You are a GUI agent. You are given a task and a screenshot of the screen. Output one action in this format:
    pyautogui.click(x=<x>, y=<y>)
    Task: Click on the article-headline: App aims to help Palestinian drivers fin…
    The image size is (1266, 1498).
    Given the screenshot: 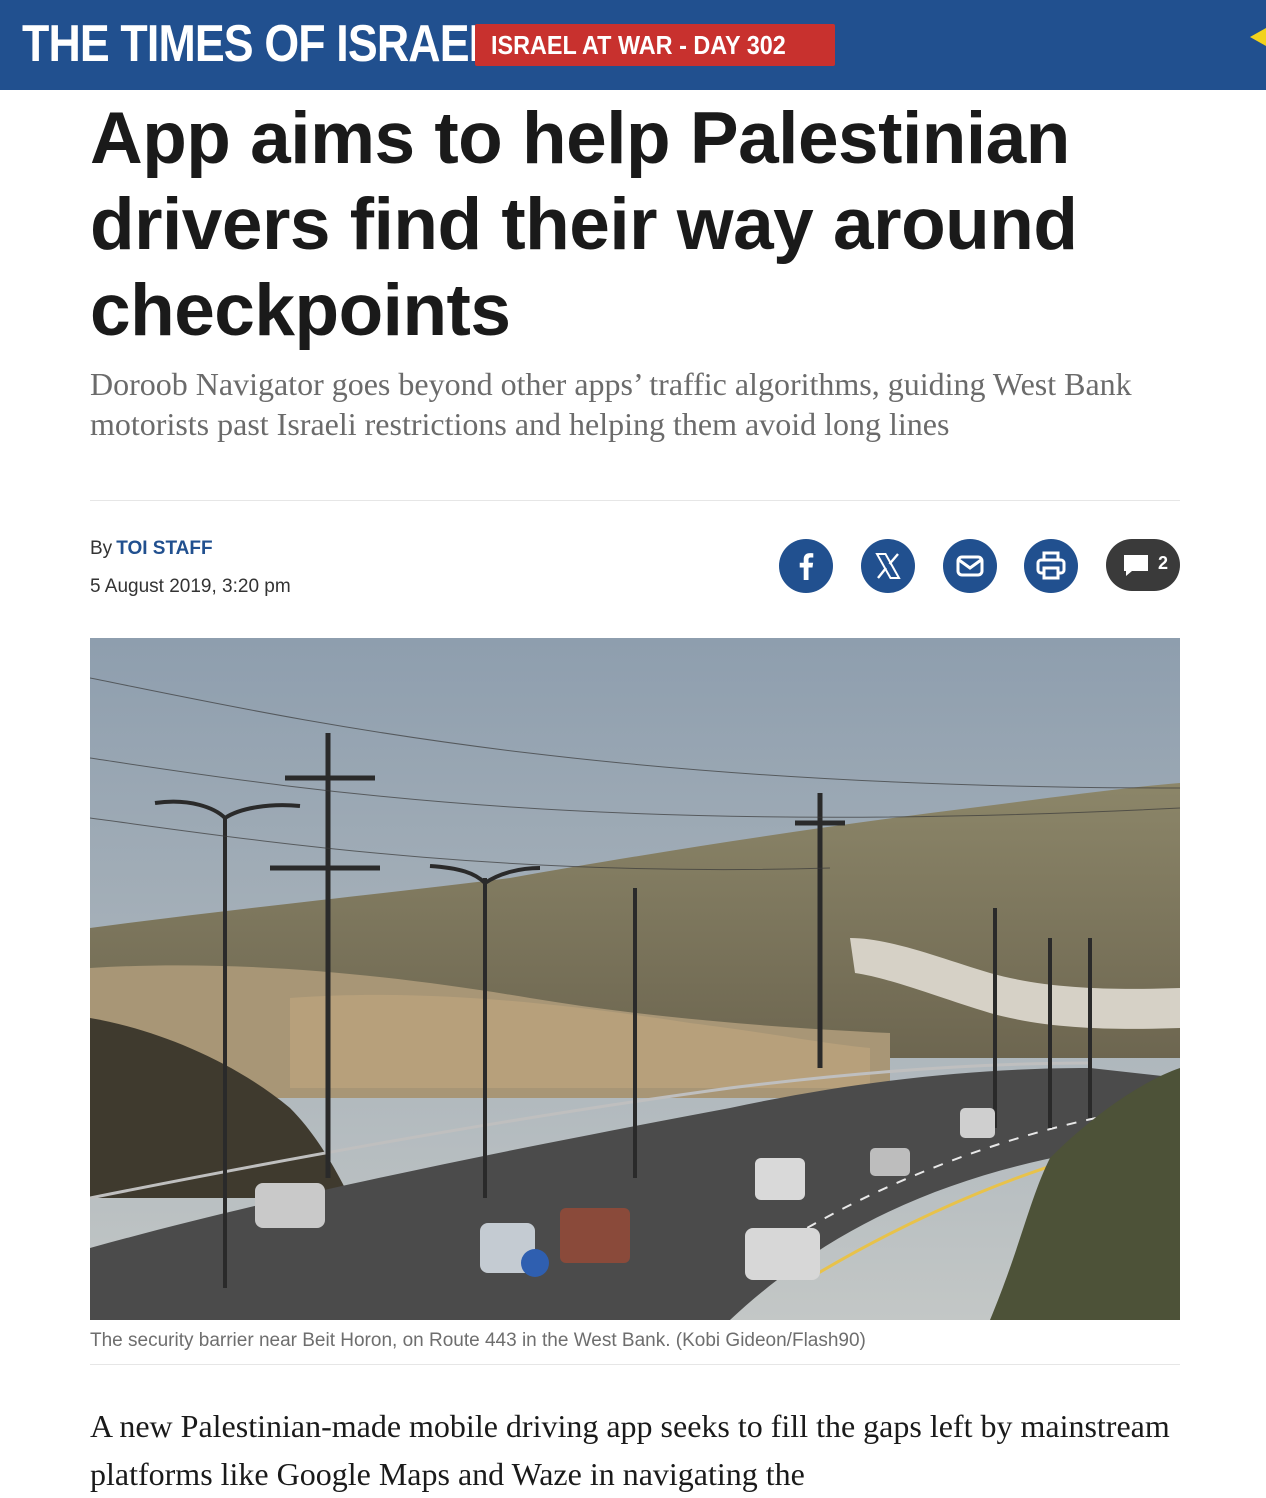 What is the action you would take?
    pyautogui.click(x=584, y=224)
    